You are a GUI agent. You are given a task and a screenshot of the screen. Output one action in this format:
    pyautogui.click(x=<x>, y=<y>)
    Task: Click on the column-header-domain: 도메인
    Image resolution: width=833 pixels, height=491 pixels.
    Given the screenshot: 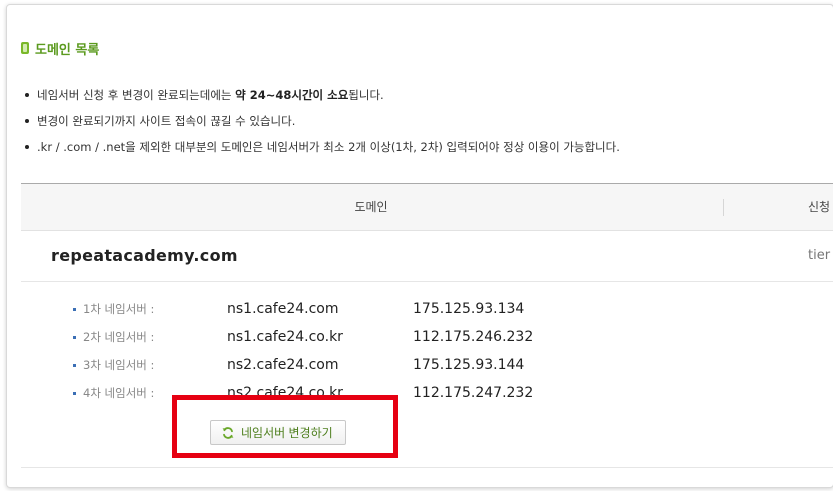 What is the action you would take?
    pyautogui.click(x=371, y=207)
    